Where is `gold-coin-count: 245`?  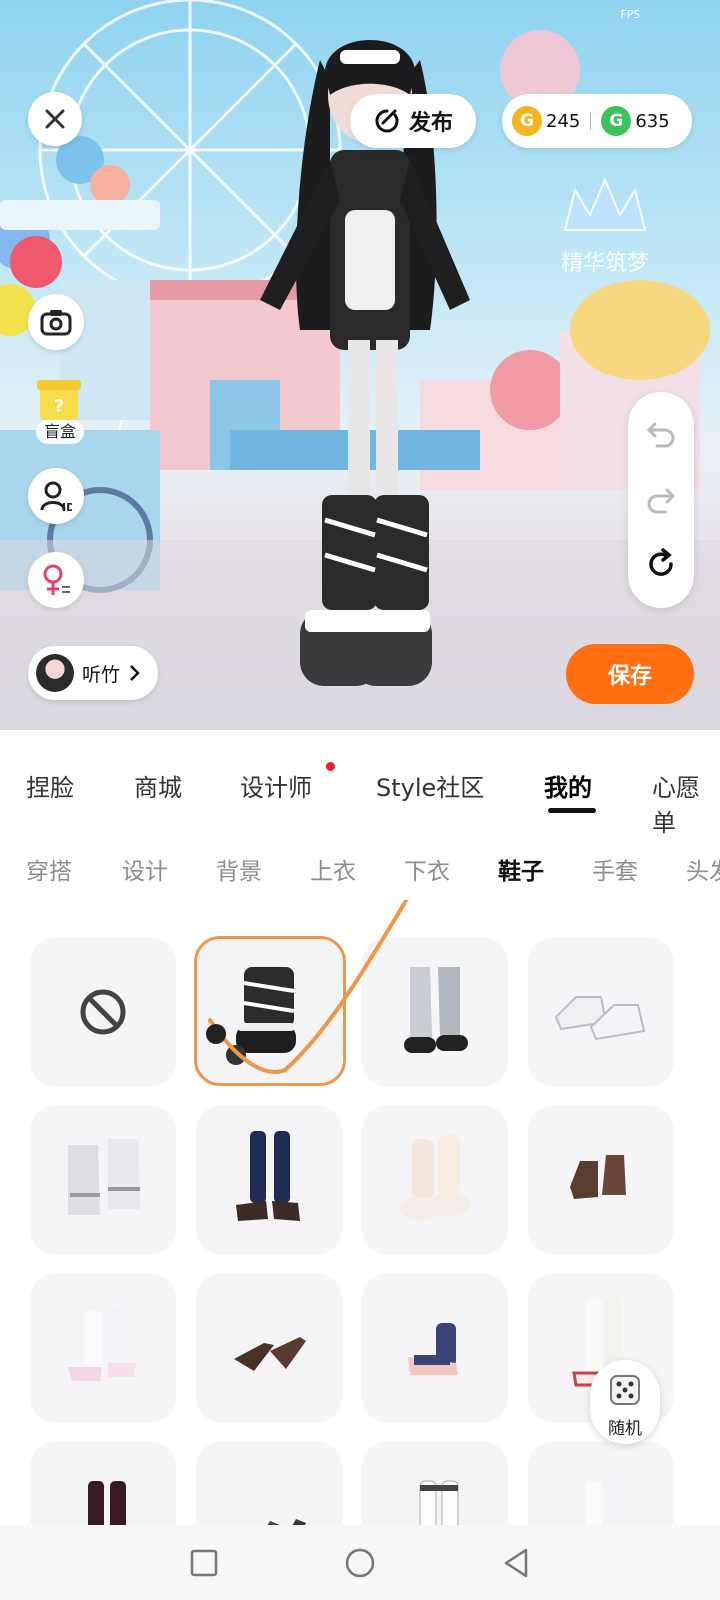 gold-coin-count: 245 is located at coordinates (563, 121).